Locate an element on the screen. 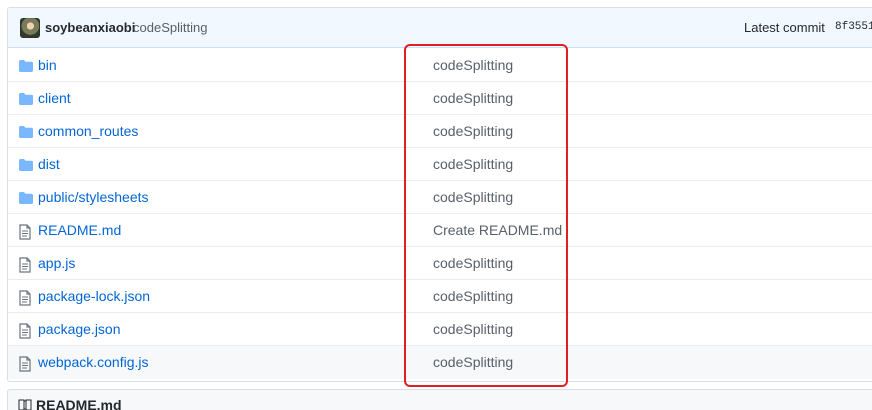 The width and height of the screenshot is (872, 410). file-row-common-routes: common_routes codeSplitting is located at coordinates (440, 131).